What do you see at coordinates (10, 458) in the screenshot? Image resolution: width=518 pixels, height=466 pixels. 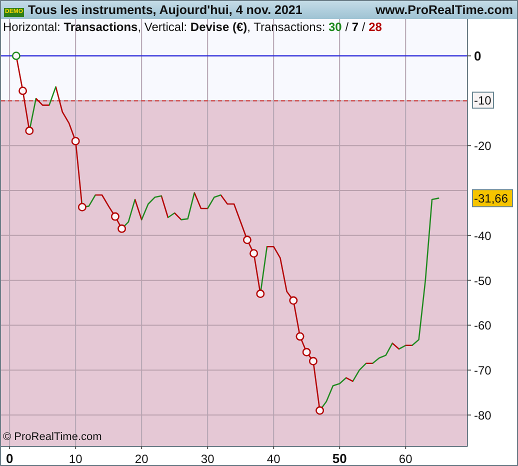 I see `x-axis-label: 0` at bounding box center [10, 458].